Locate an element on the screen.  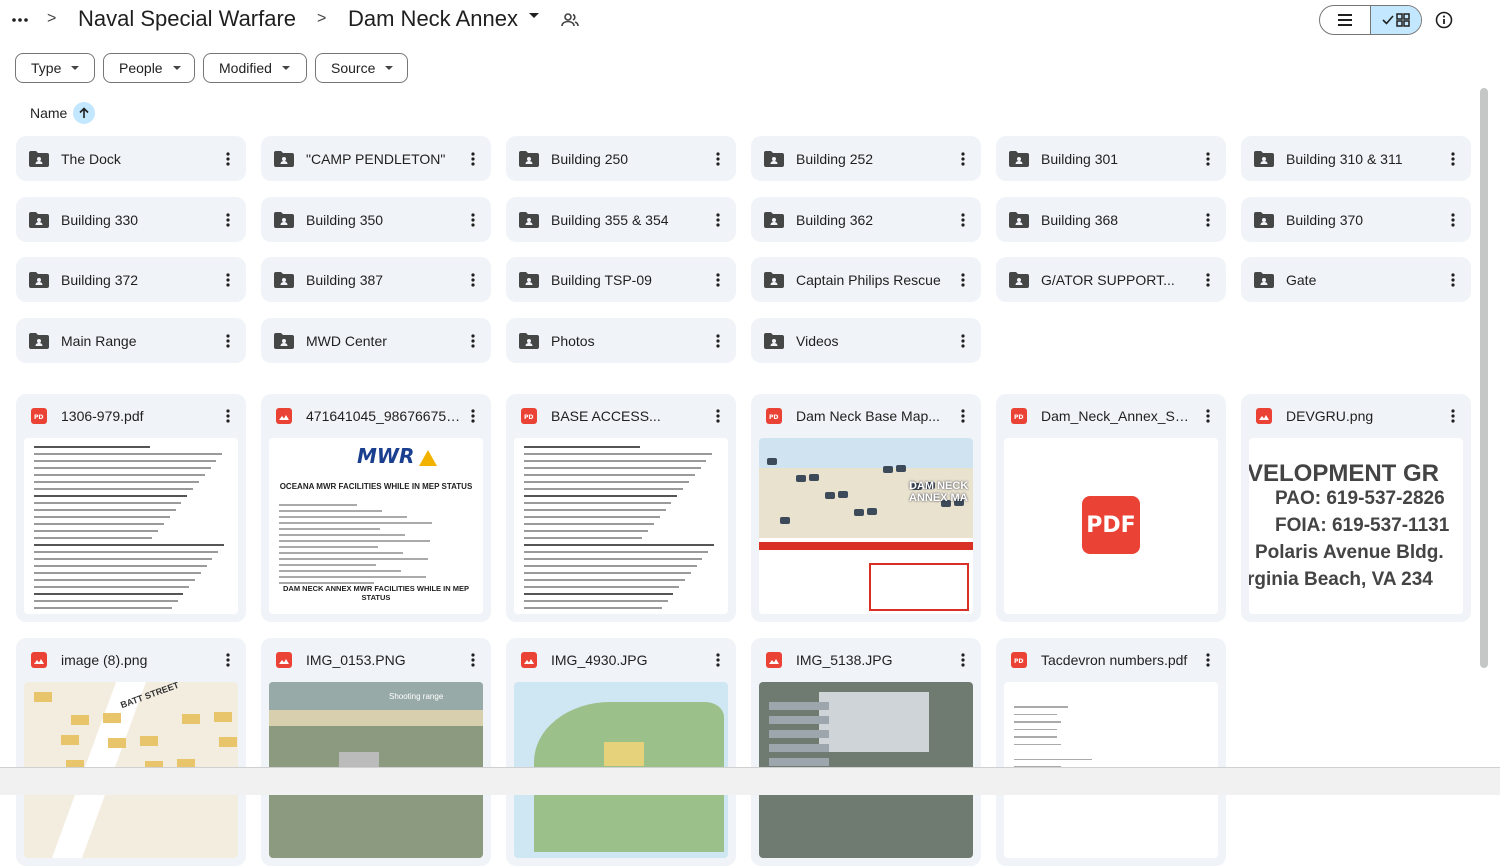
folder-item: Building 362 is located at coordinates (866, 219).